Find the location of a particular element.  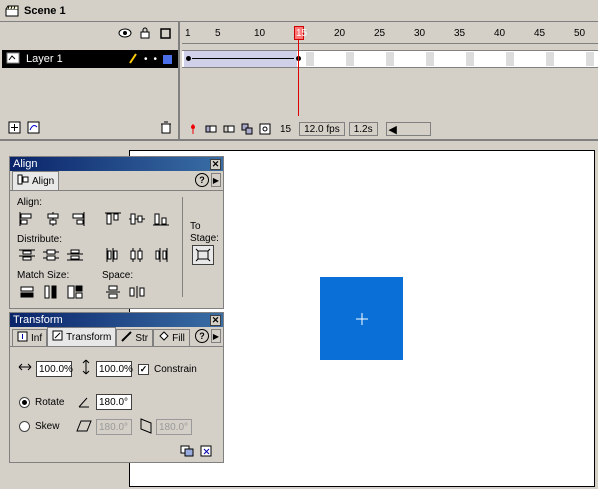

space-horizontal-icon is located at coordinates (137, 292).